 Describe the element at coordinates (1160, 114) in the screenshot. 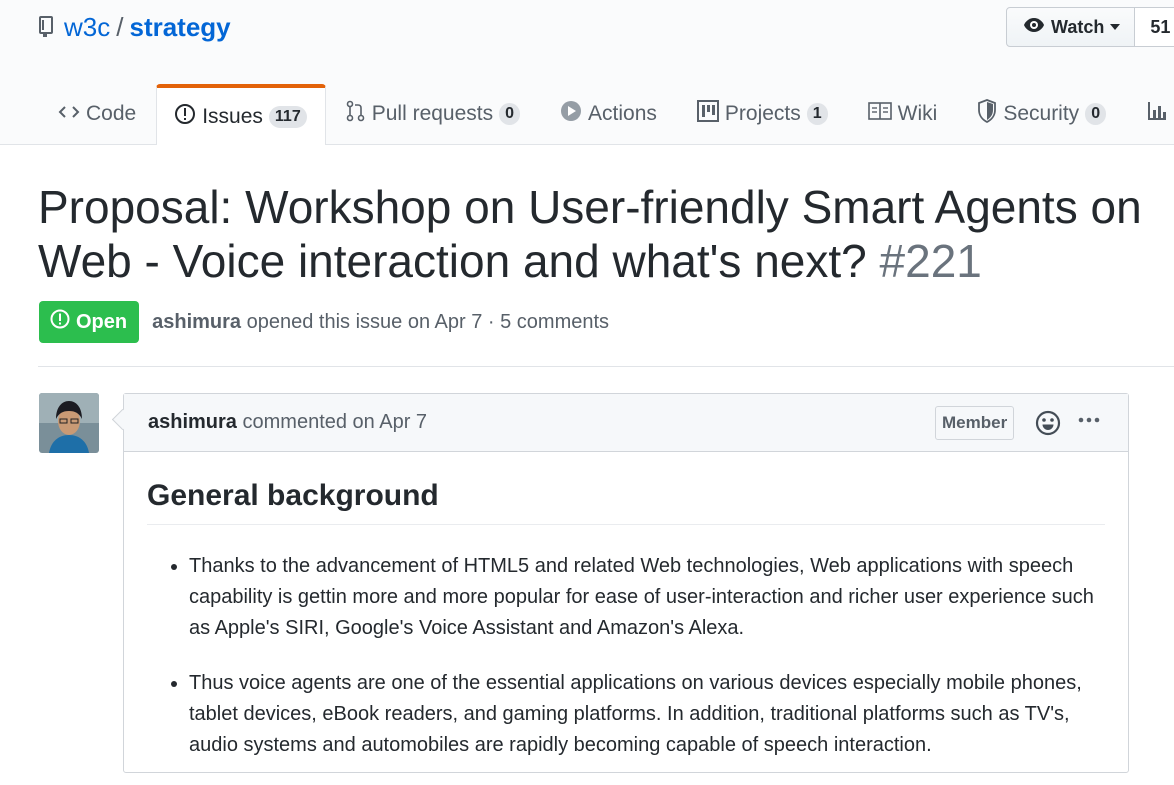

I see `graph-icon` at that location.